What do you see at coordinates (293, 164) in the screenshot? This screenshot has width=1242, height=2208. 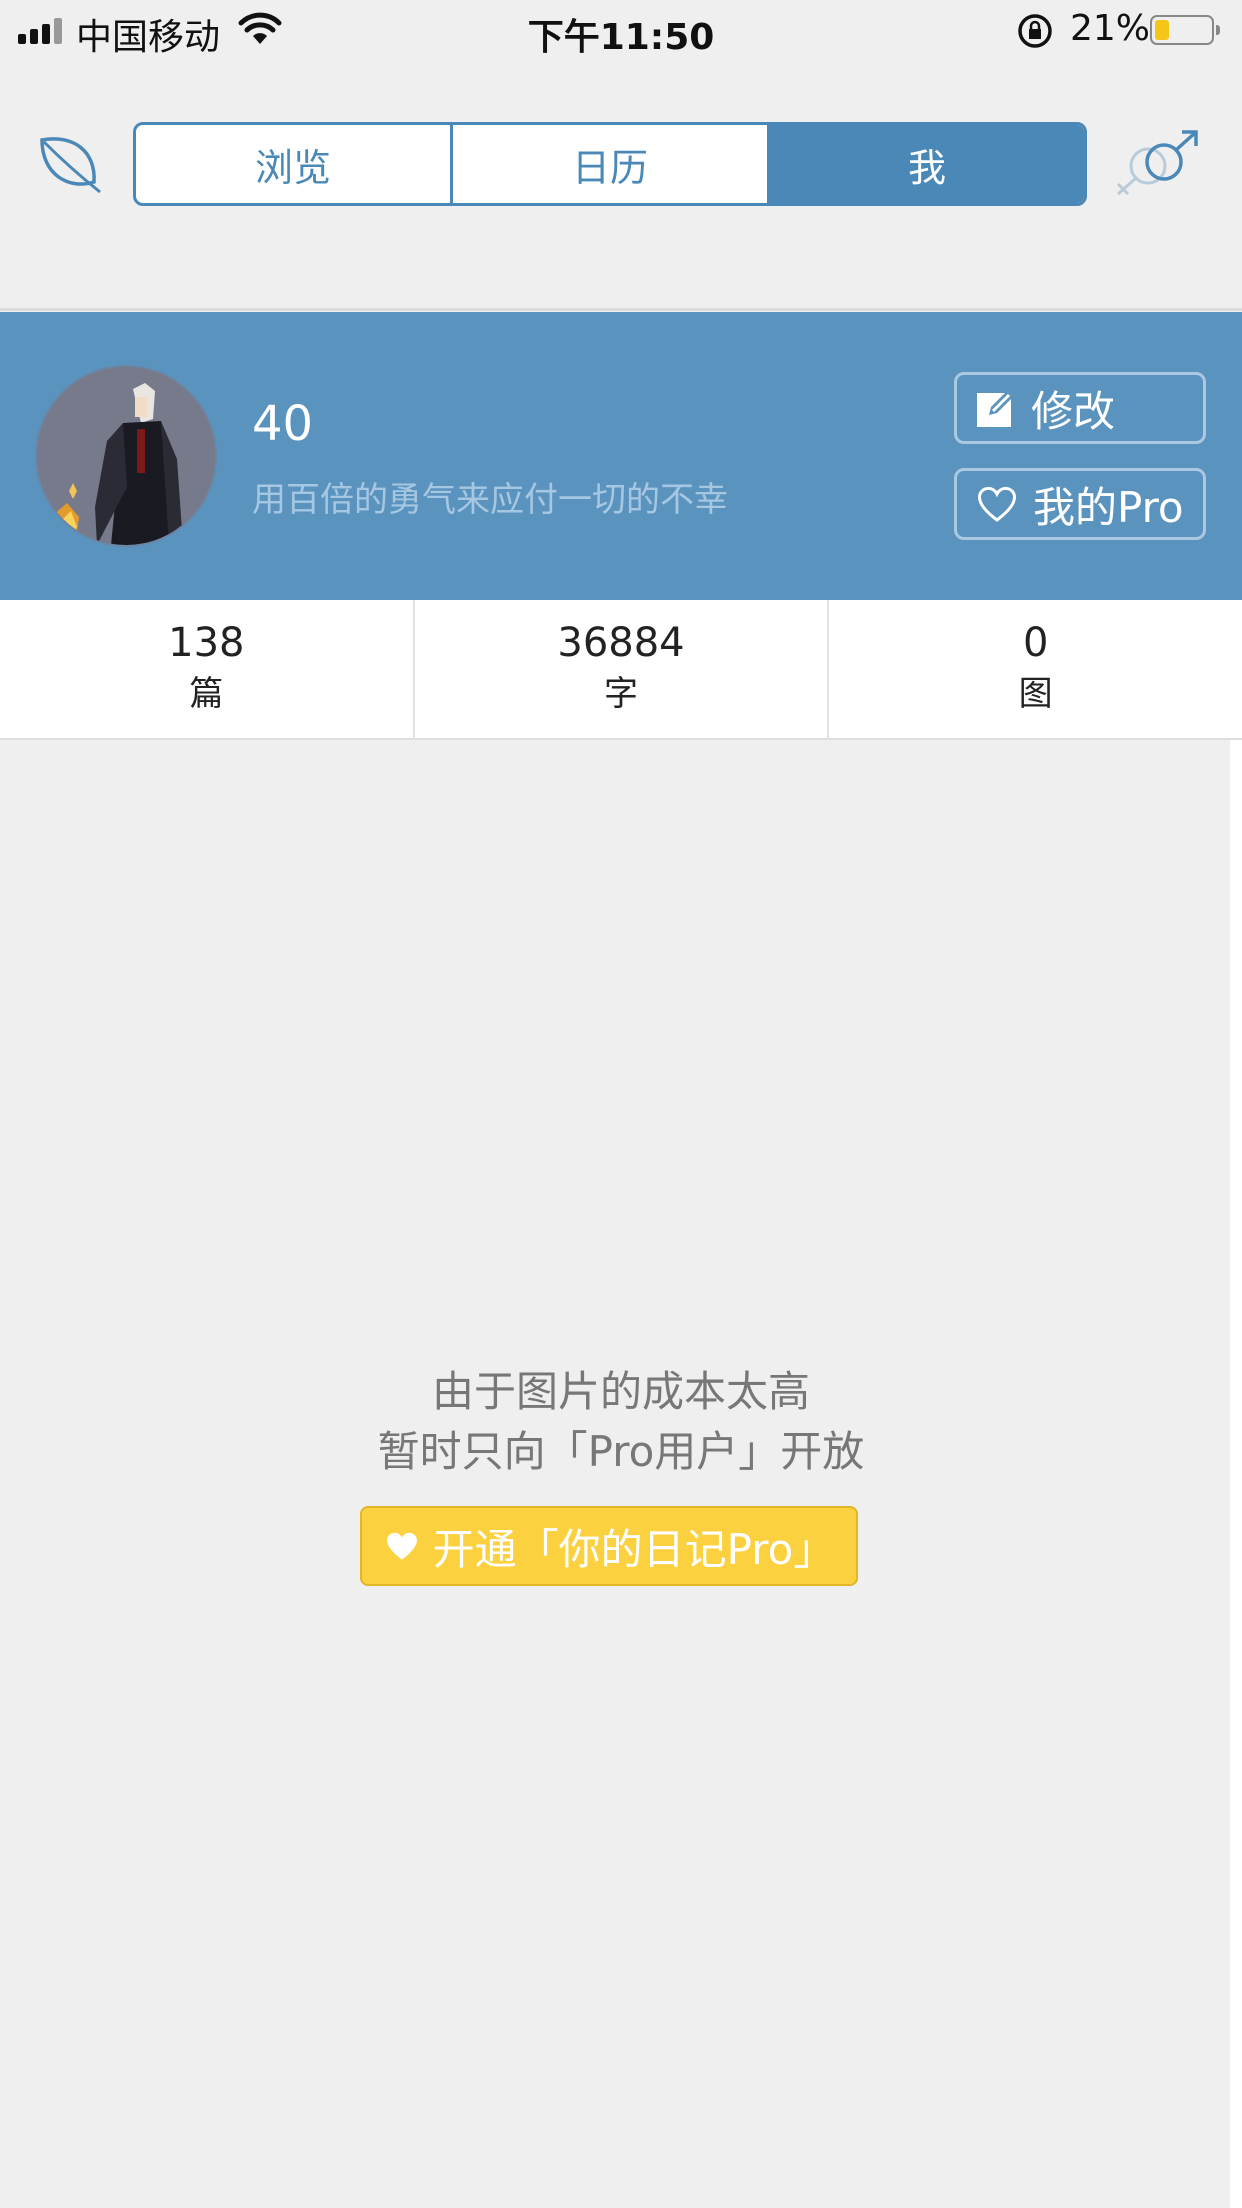 I see `tab-browse: 浏览` at bounding box center [293, 164].